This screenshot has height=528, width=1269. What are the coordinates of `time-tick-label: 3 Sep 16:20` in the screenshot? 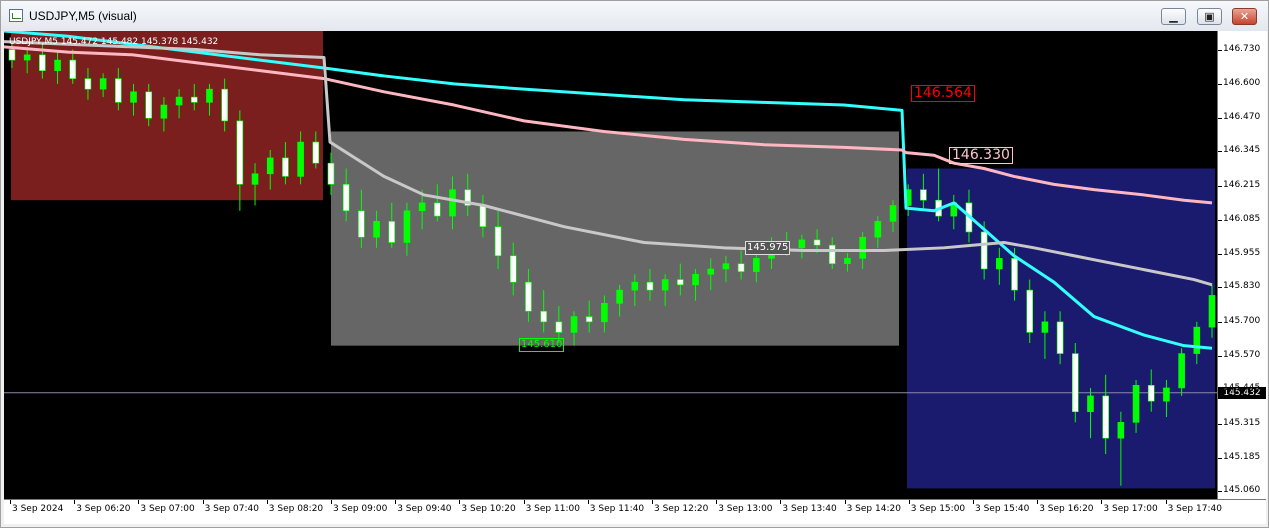 It's located at (1066, 509).